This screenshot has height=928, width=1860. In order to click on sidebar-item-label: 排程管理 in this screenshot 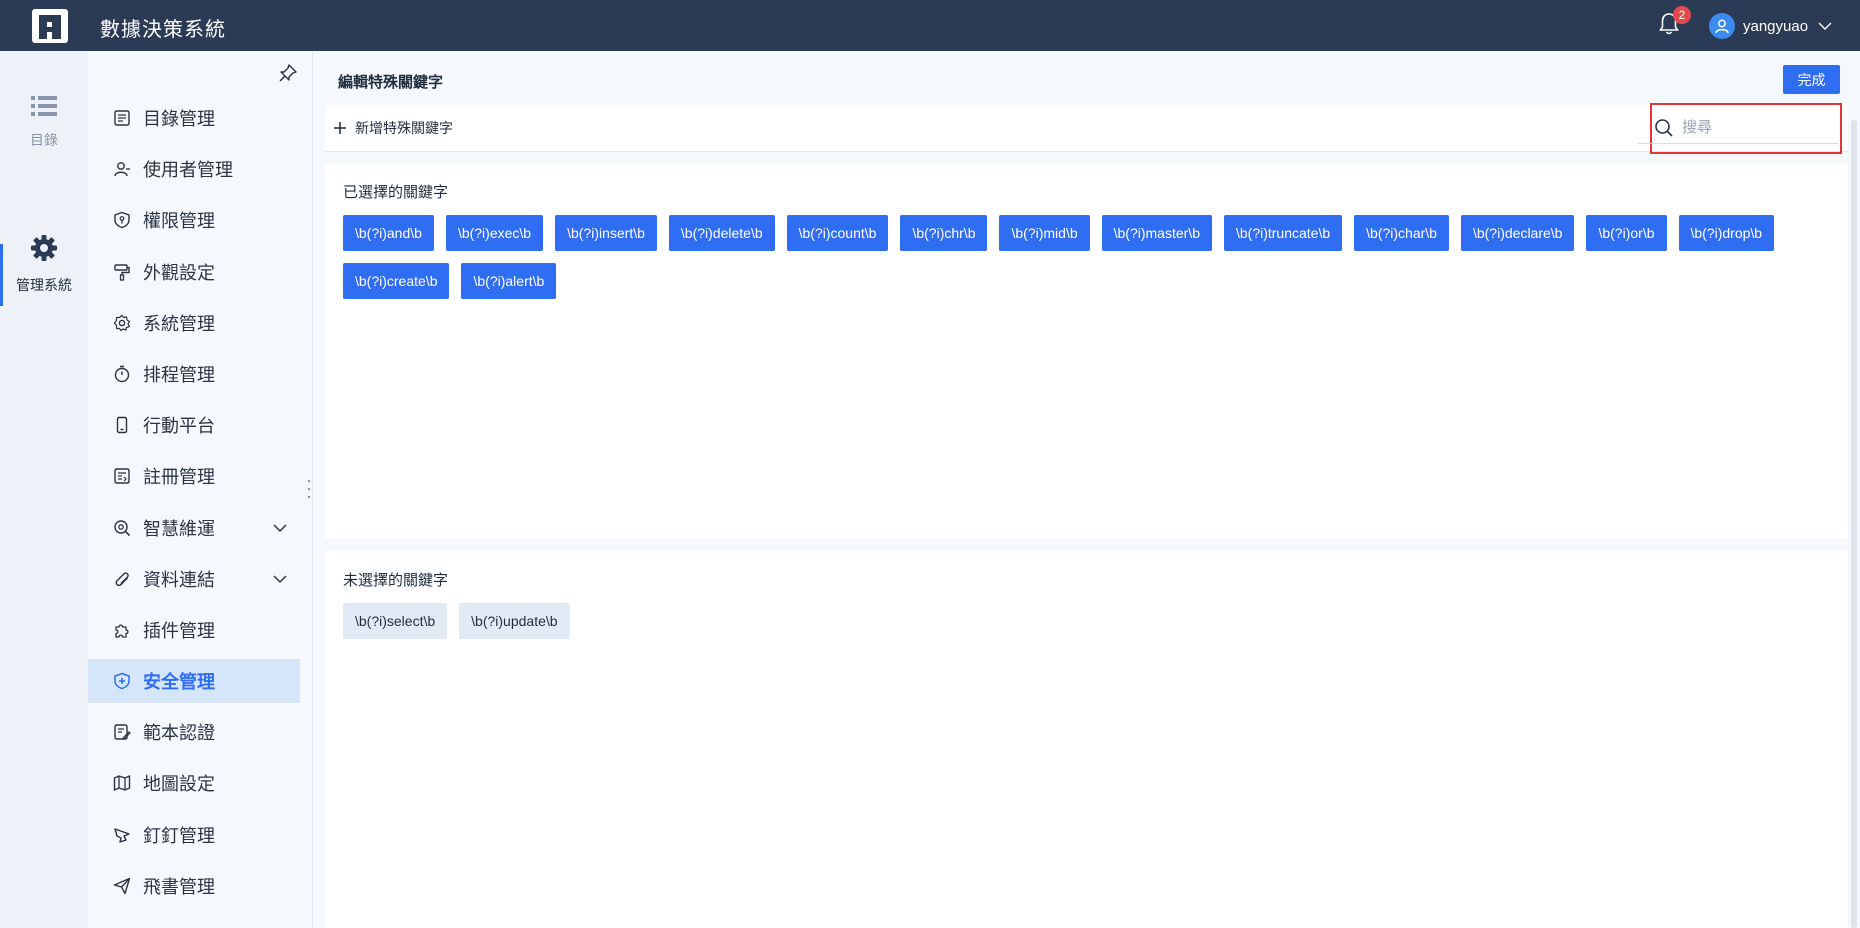, I will do `click(179, 374)`.